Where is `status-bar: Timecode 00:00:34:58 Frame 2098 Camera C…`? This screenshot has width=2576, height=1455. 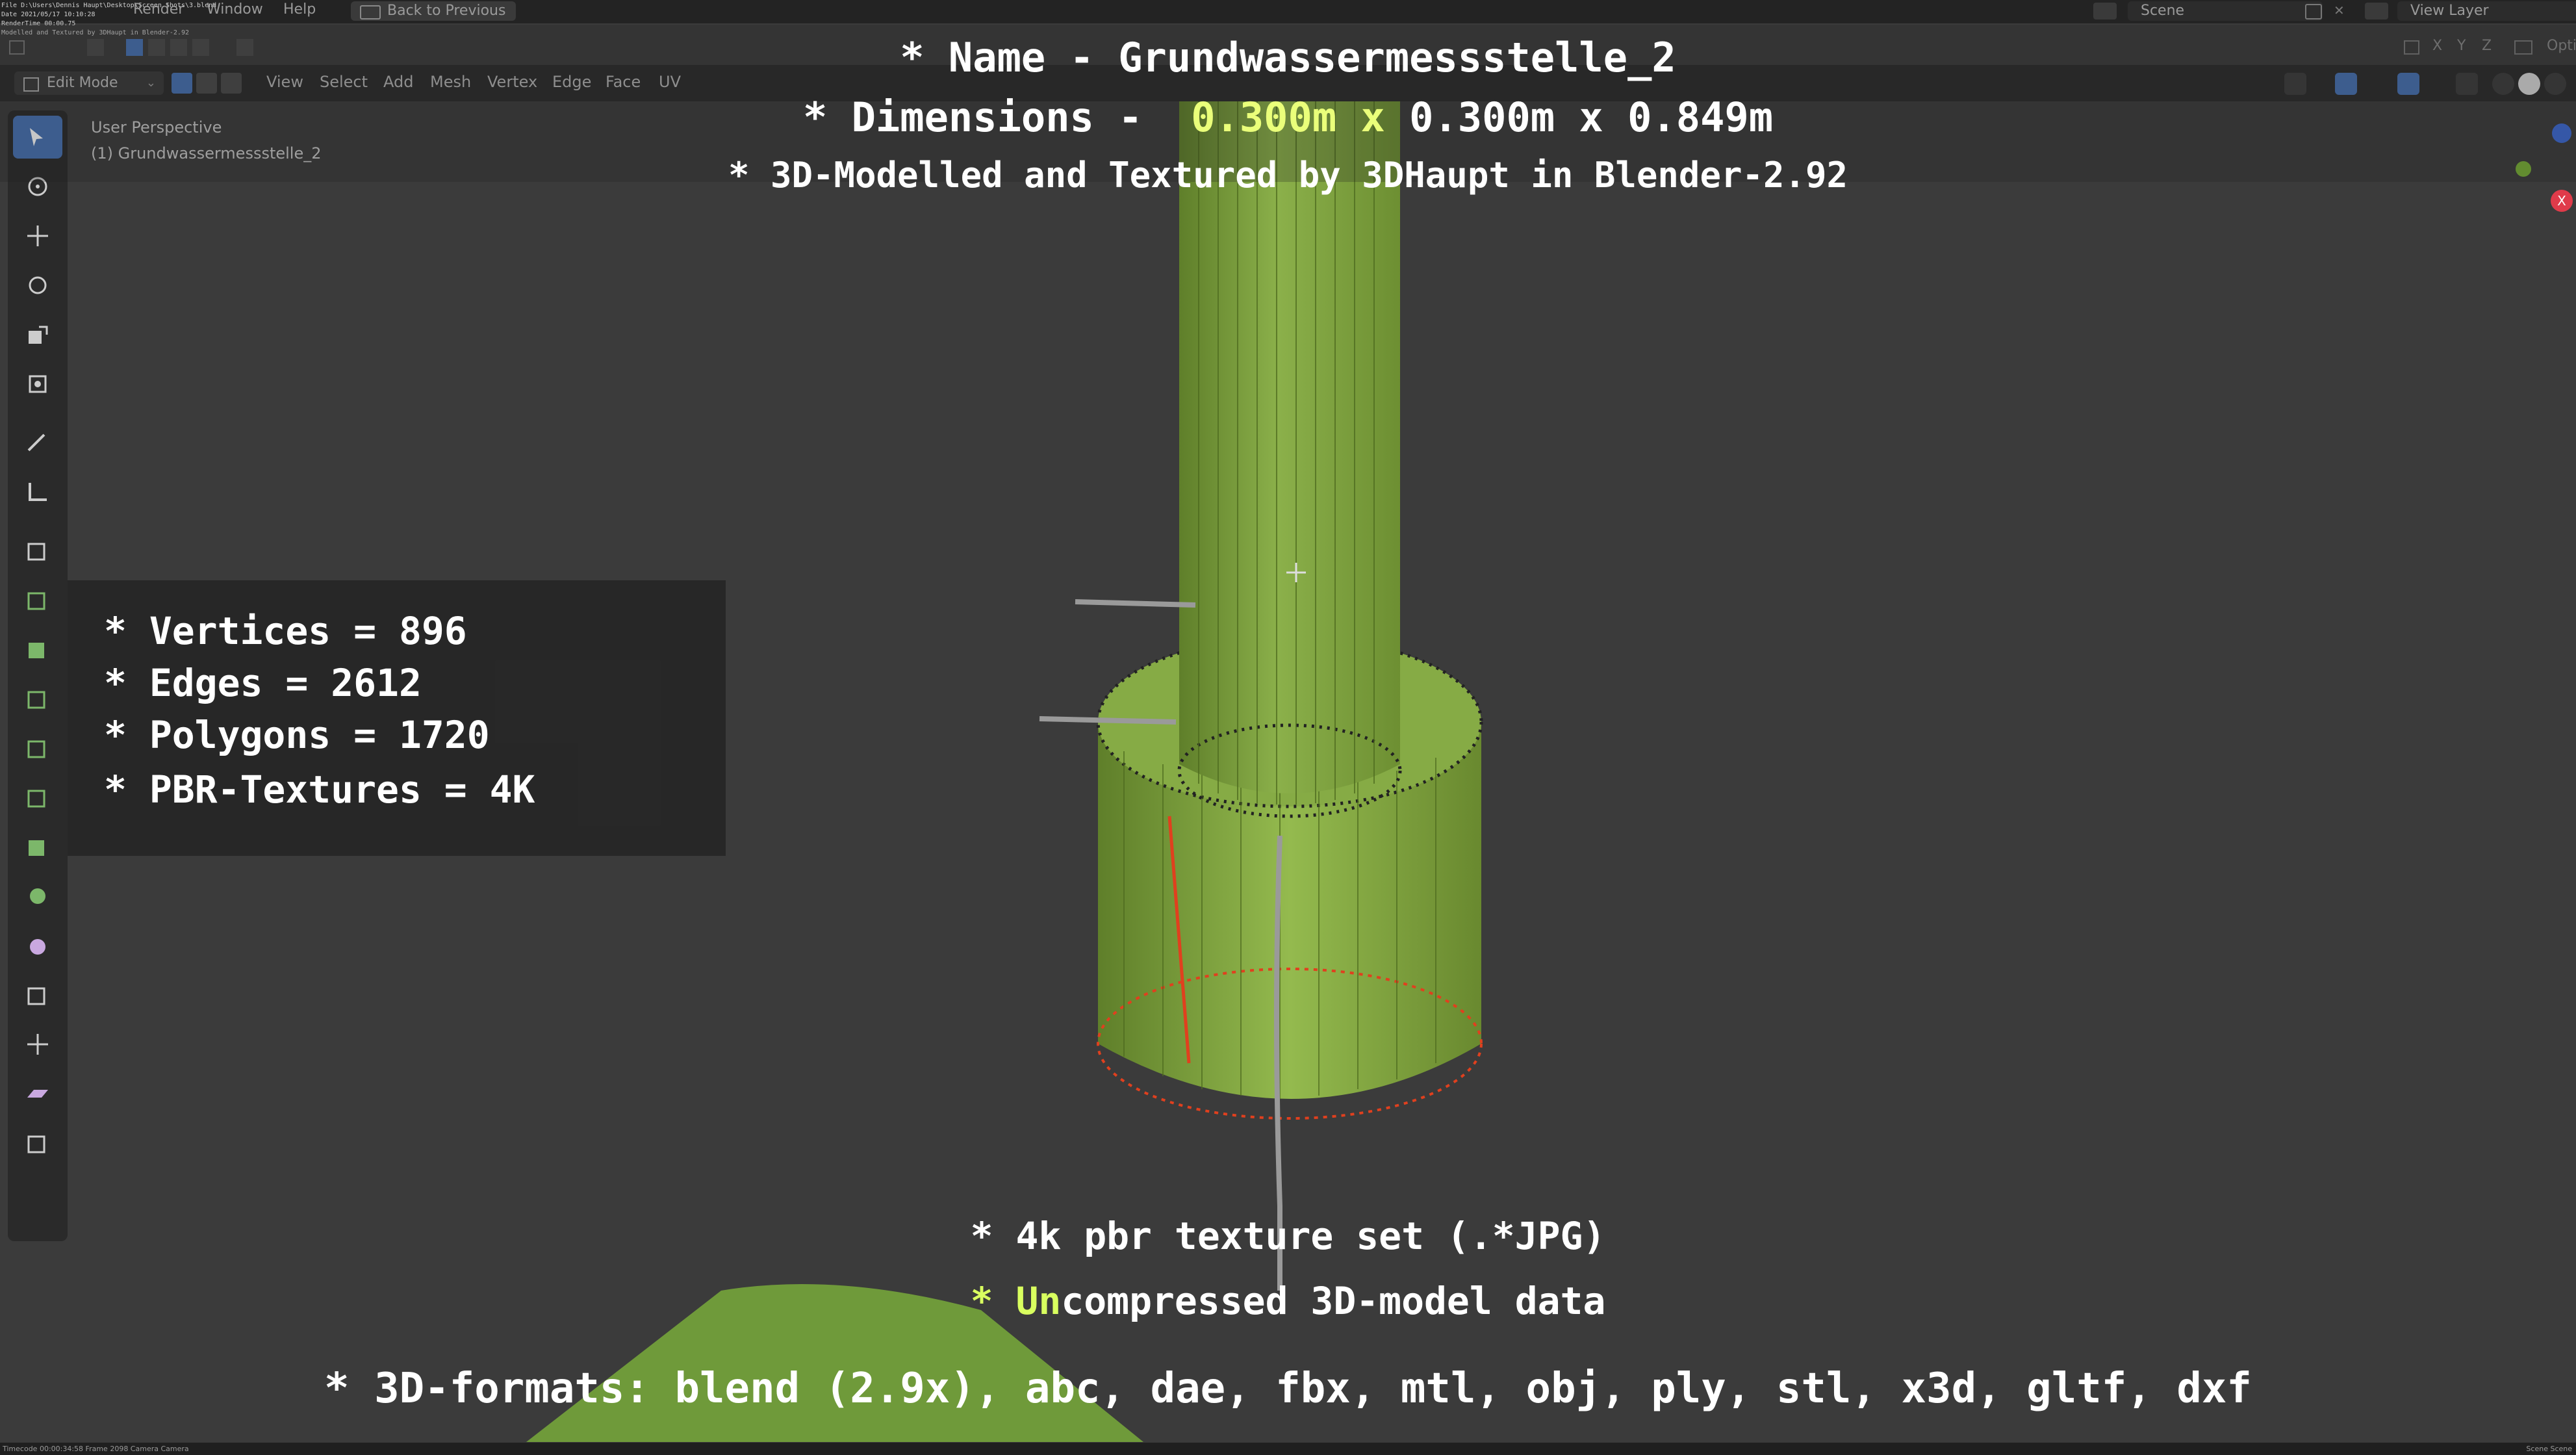 status-bar: Timecode 00:00:34:58 Frame 2098 Camera C… is located at coordinates (1288, 1449).